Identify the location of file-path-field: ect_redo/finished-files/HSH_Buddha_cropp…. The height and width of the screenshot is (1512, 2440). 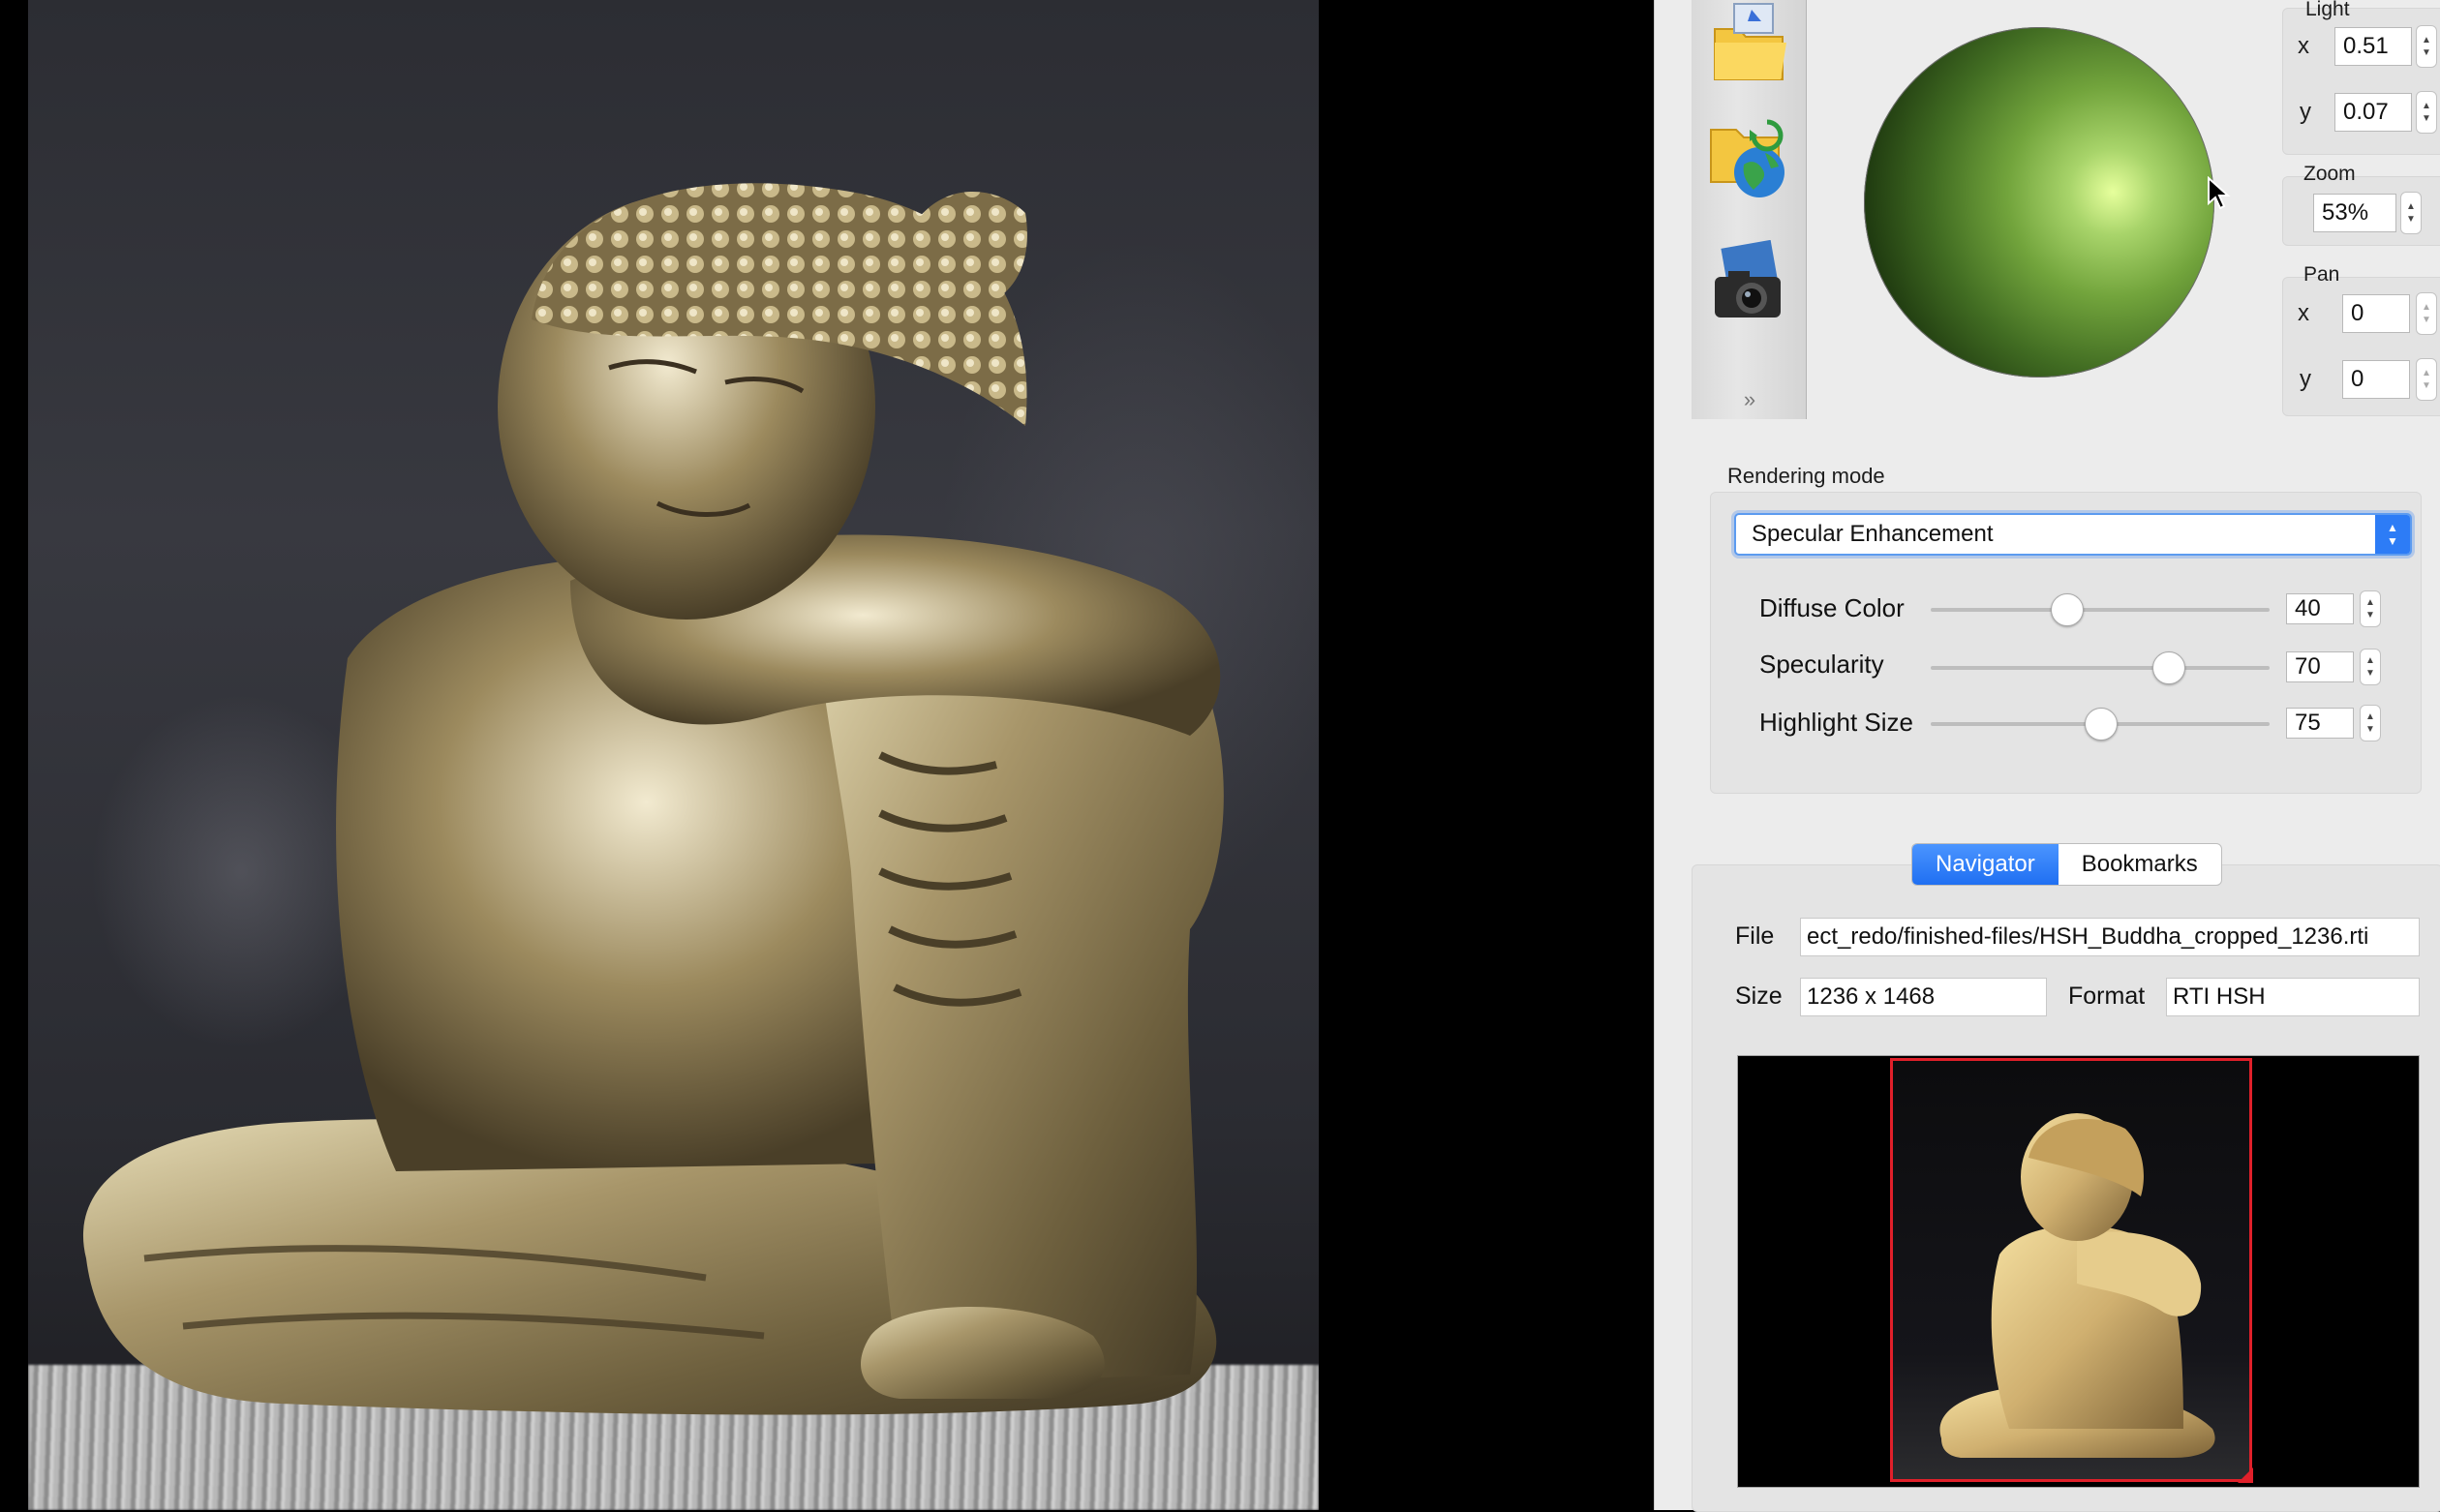
(2110, 937).